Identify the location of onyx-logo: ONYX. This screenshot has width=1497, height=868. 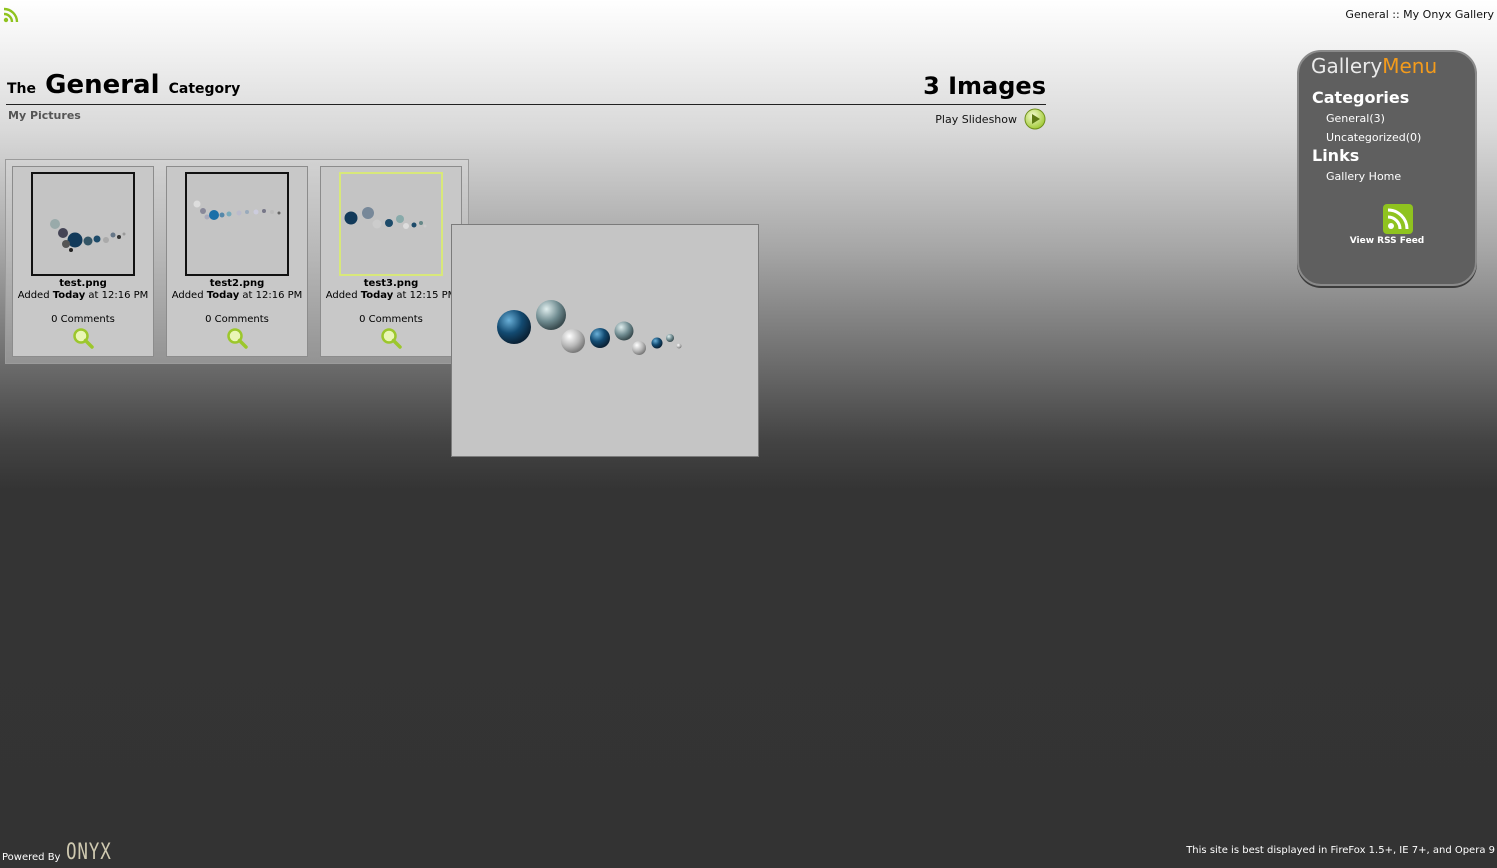
(89, 853).